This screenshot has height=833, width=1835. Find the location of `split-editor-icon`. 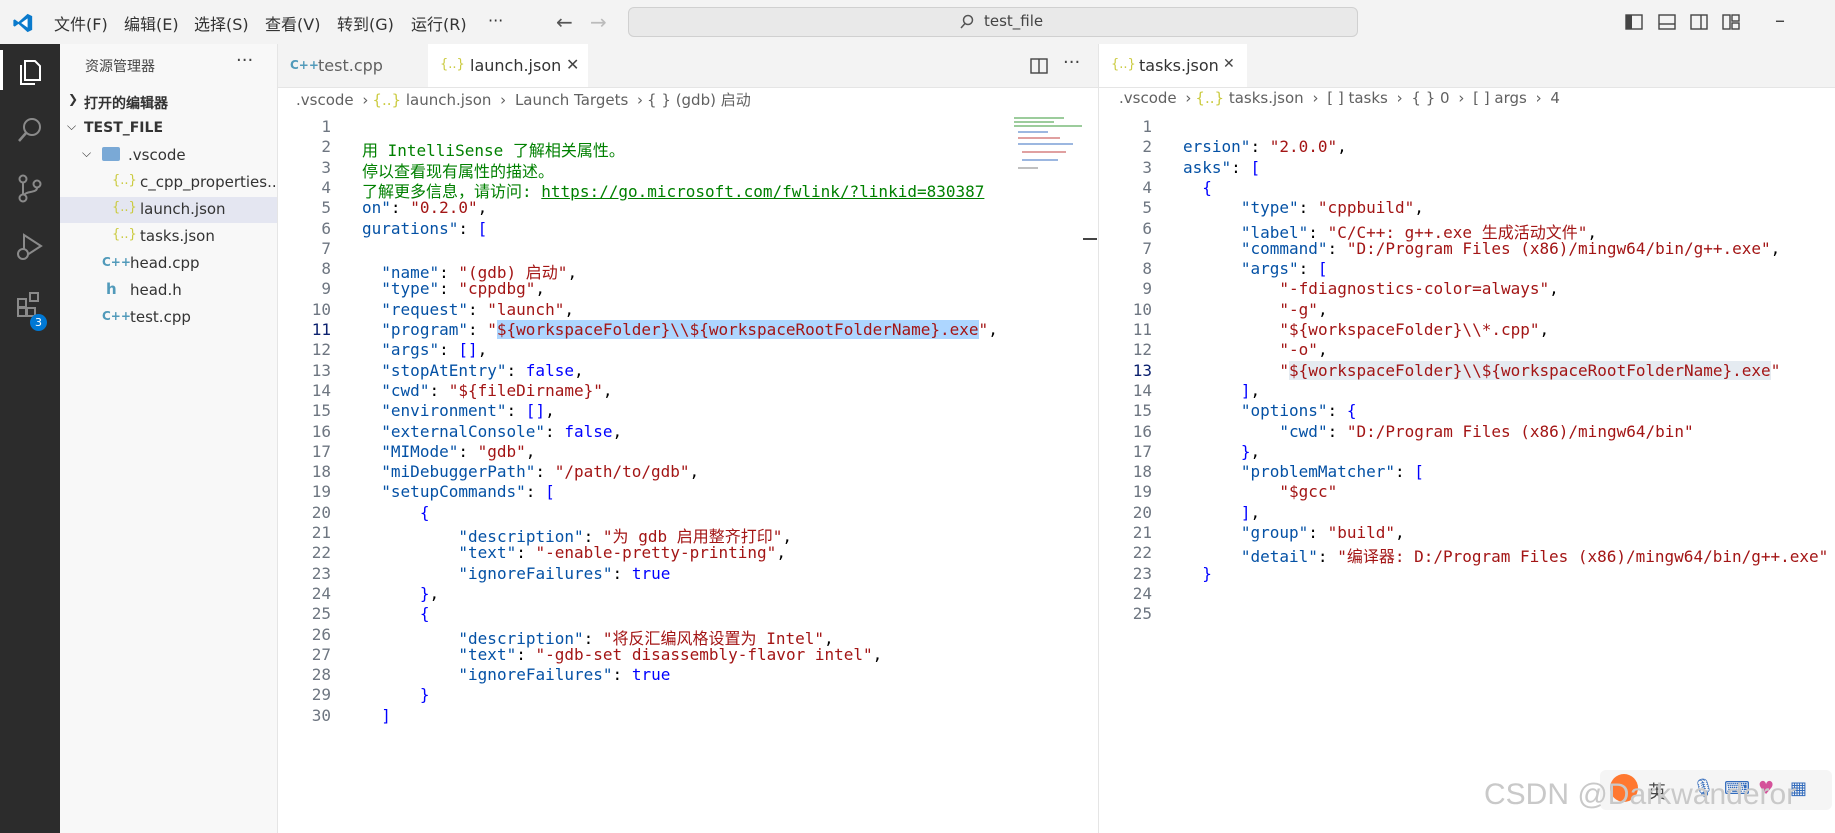

split-editor-icon is located at coordinates (1039, 66).